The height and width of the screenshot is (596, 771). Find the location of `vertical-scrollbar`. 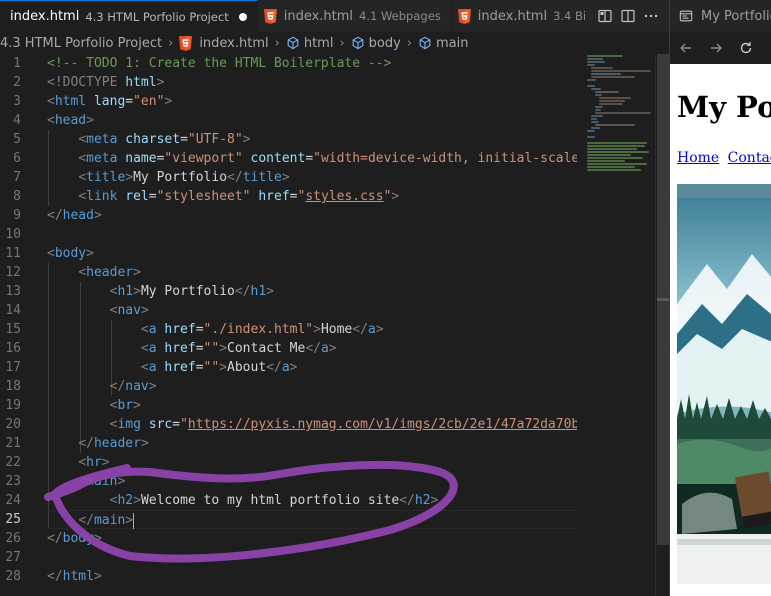

vertical-scrollbar is located at coordinates (662, 325).